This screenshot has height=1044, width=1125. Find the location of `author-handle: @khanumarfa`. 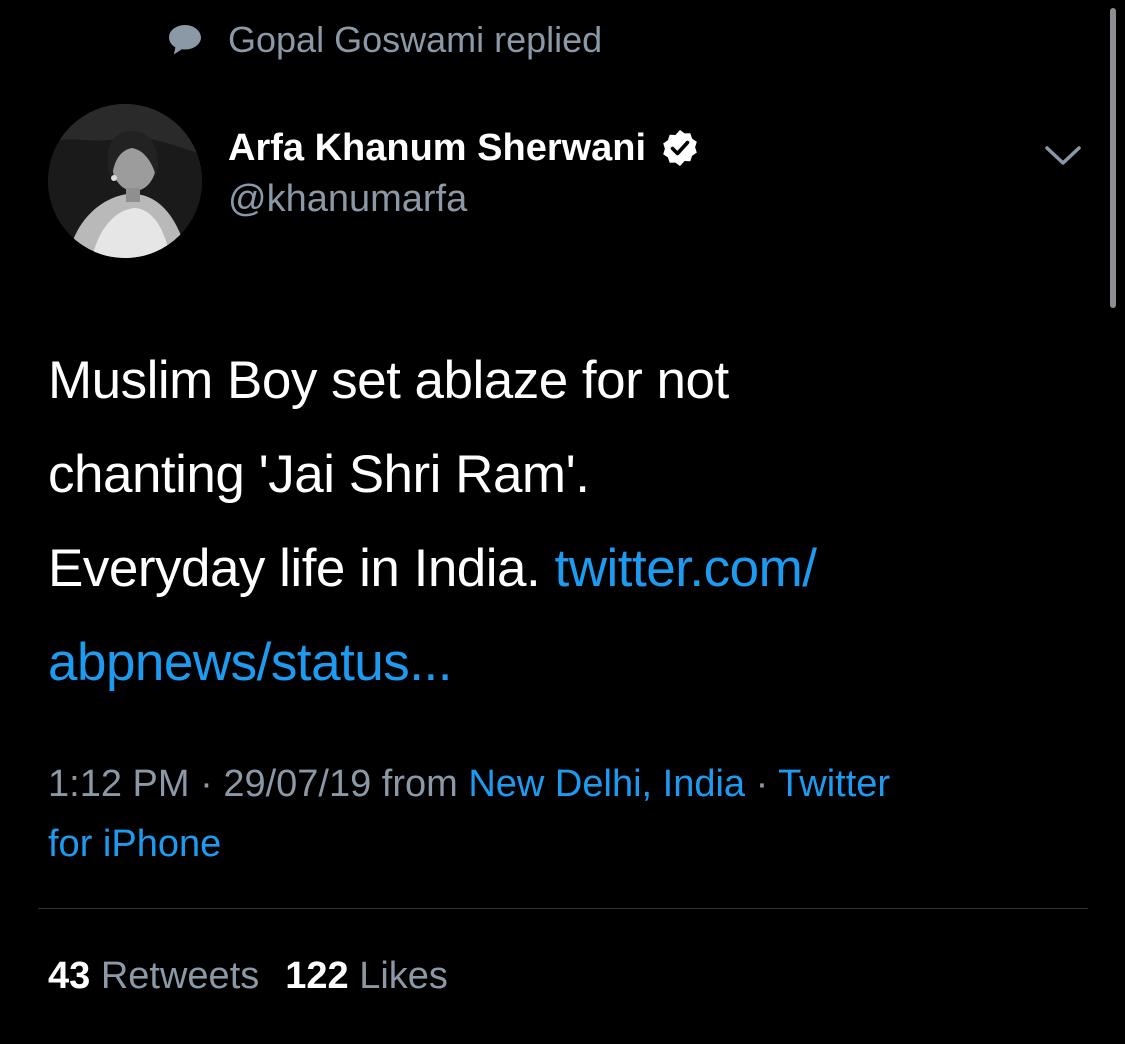

author-handle: @khanumarfa is located at coordinates (347, 199).